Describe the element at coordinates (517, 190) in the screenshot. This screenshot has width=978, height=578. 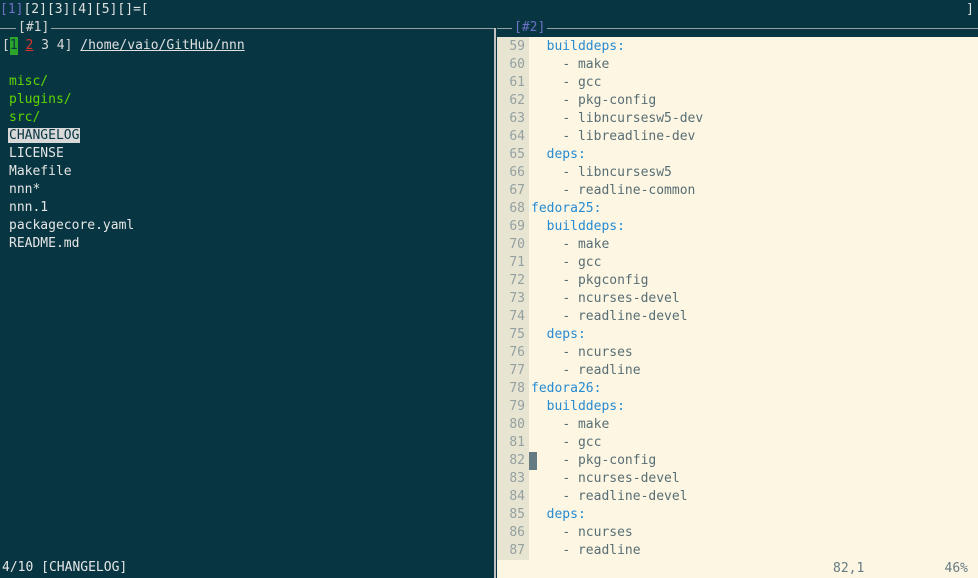
I see `line-number: 67` at that location.